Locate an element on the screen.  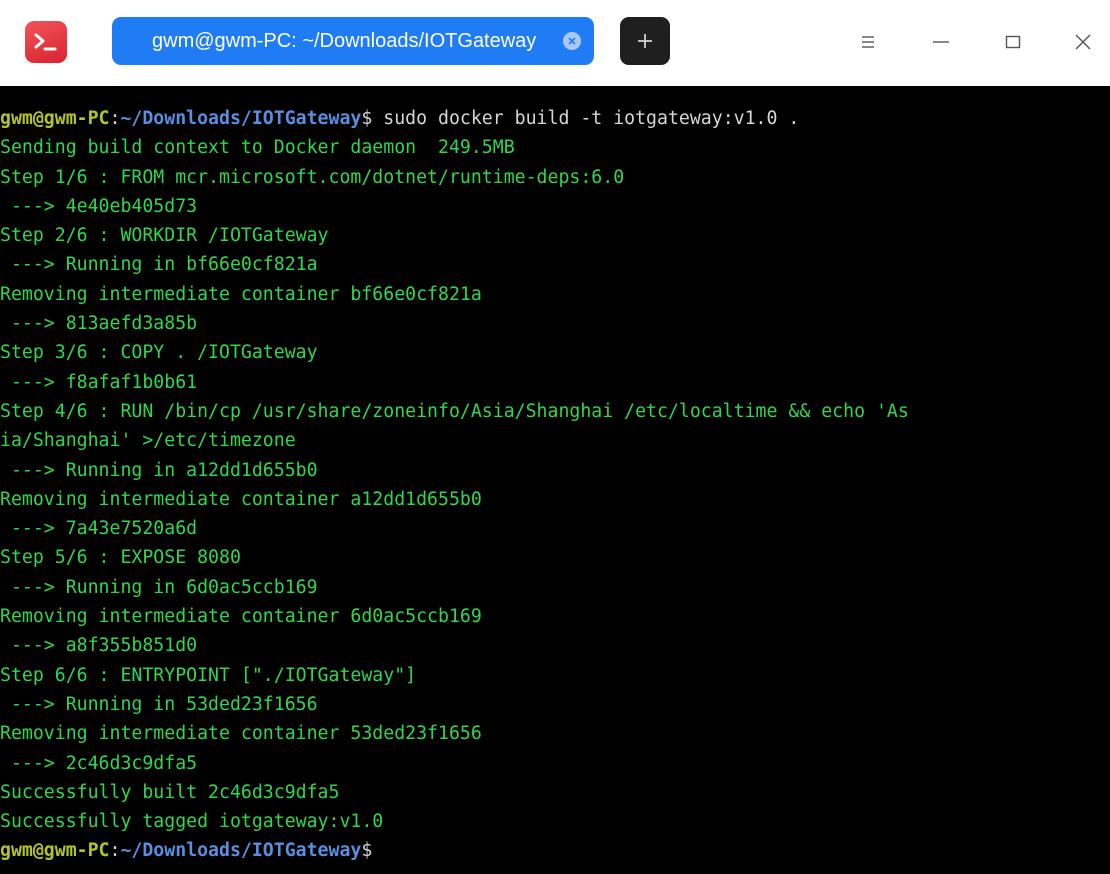
new-tab-button is located at coordinates (645, 41).